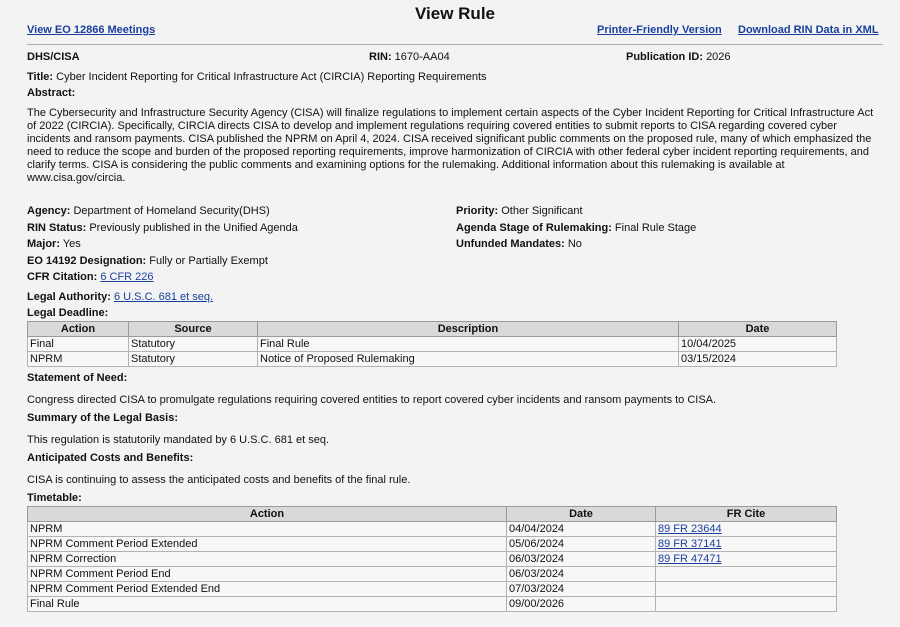  Describe the element at coordinates (208, 260) in the screenshot. I see `eo-value: Fully or Partially Exempt` at that location.